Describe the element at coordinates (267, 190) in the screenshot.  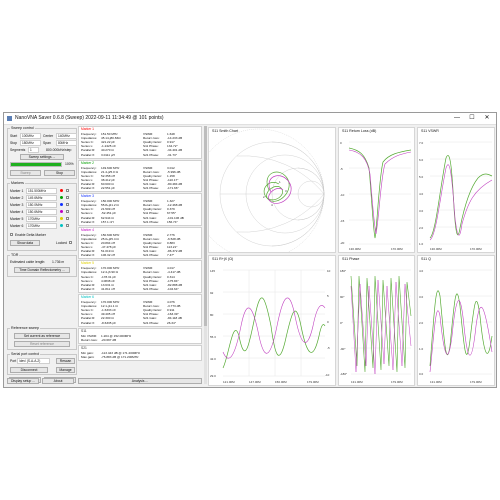
I see `smith-chart-plot: 1 2 3 4` at that location.